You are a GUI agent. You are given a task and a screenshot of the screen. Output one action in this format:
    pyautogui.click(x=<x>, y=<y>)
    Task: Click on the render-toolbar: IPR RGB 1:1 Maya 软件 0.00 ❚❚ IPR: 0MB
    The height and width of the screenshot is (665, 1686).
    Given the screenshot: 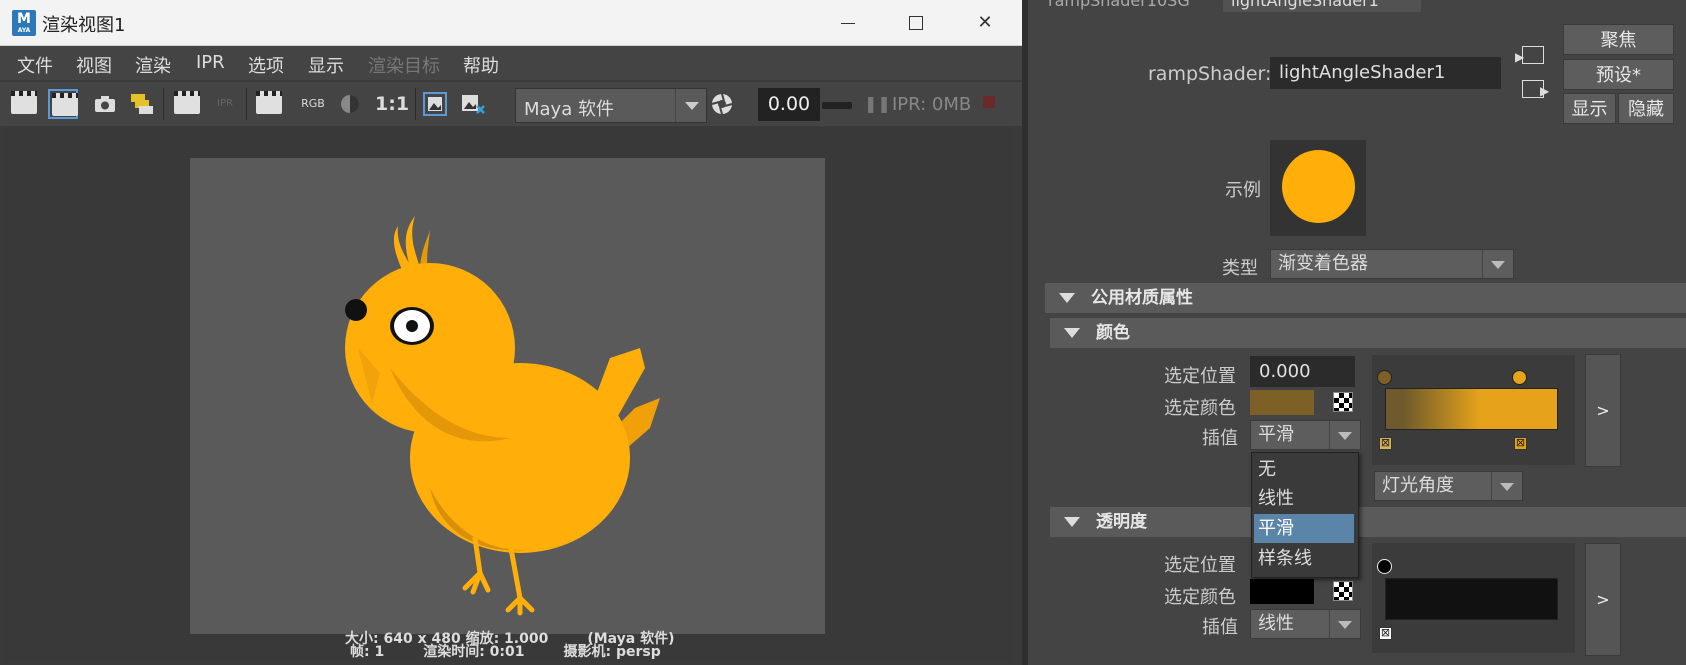 What is the action you would take?
    pyautogui.click(x=511, y=104)
    